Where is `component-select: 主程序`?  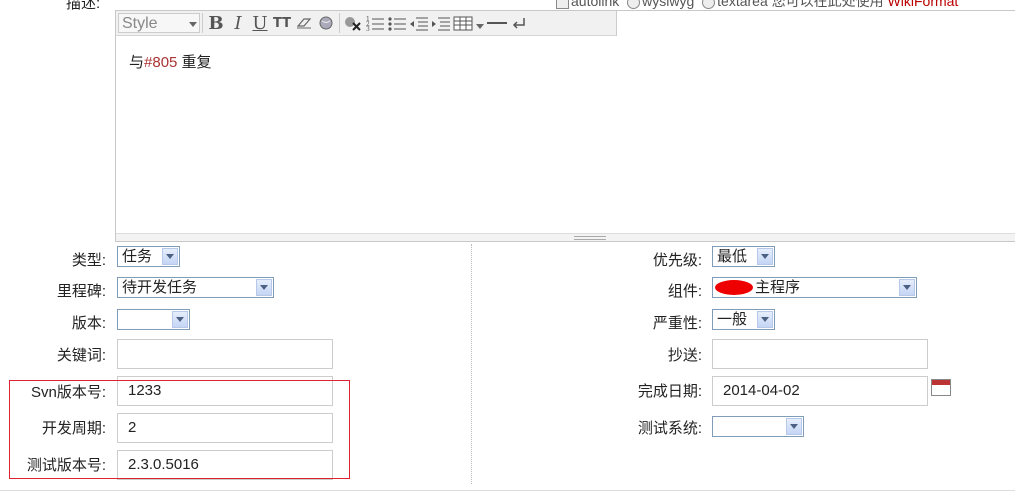
component-select: 主程序 is located at coordinates (814, 287).